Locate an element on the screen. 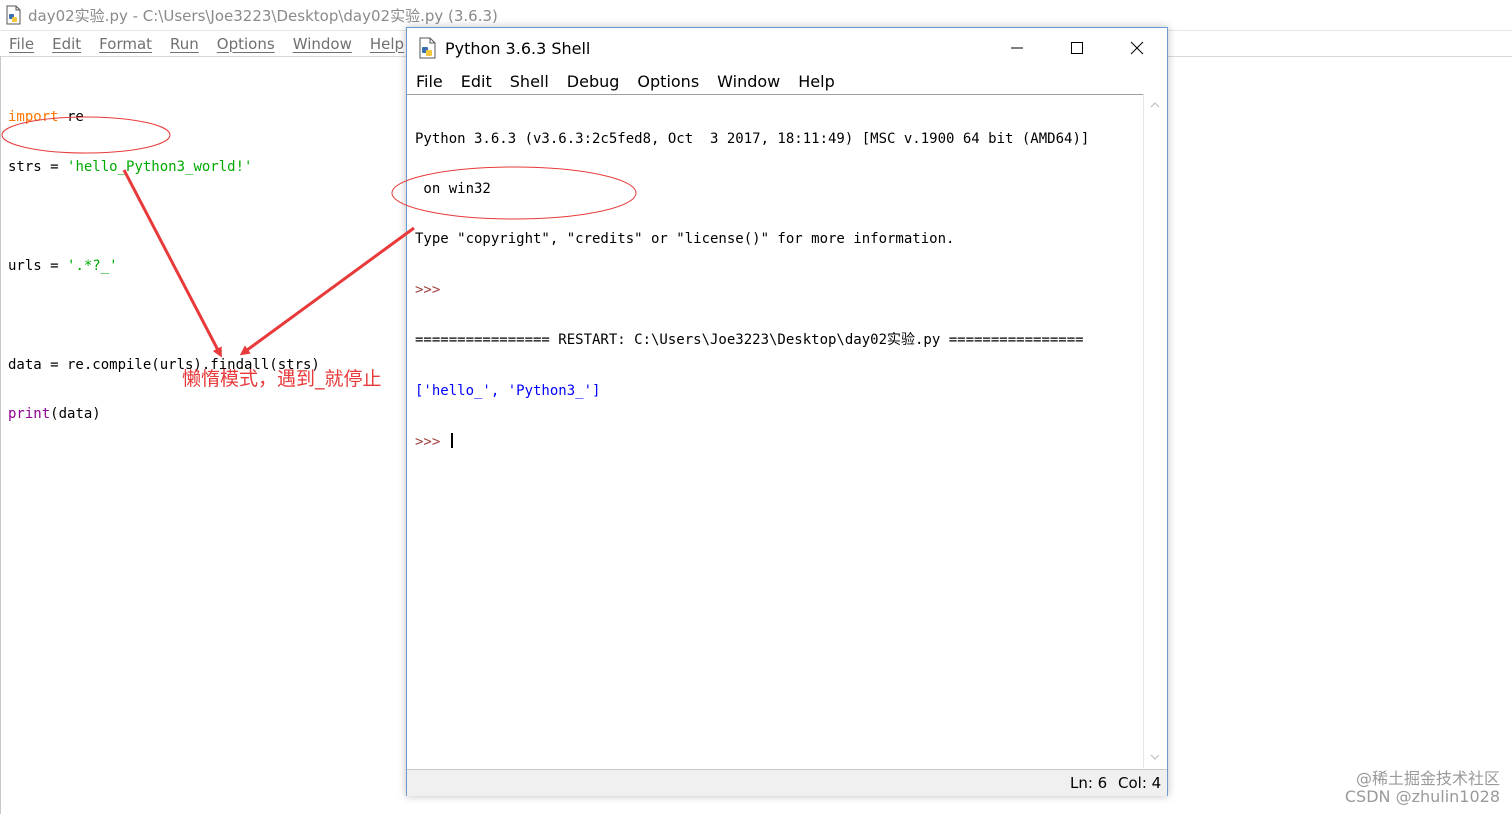  code-line-2: strs = 'hello_Python3_world!' is located at coordinates (208, 167).